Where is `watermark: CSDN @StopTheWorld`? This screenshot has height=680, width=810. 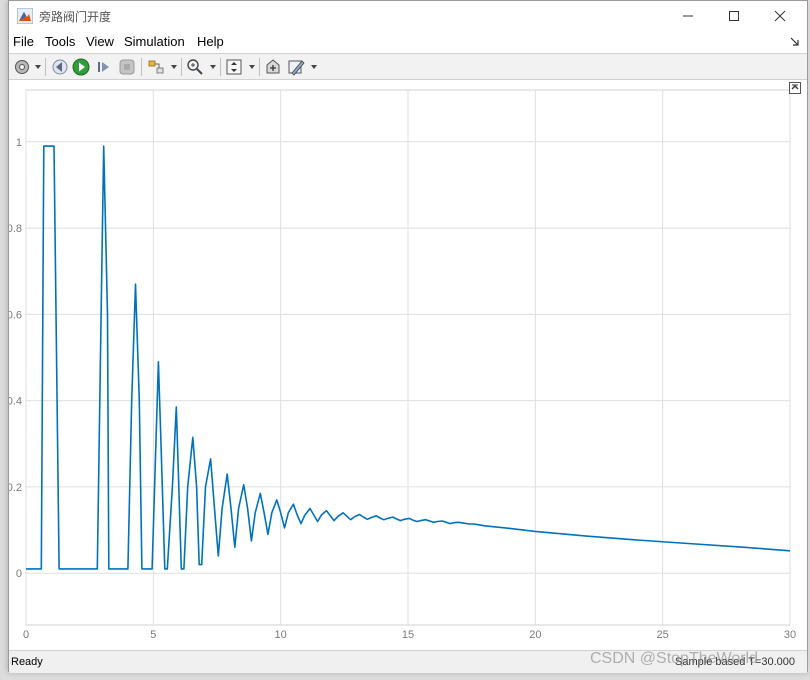
watermark: CSDN @StopTheWorld is located at coordinates (674, 658).